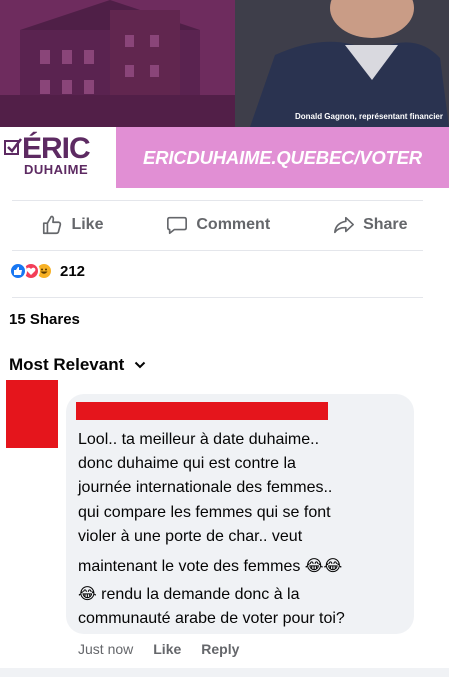  I want to click on commenter-name, so click(202, 411).